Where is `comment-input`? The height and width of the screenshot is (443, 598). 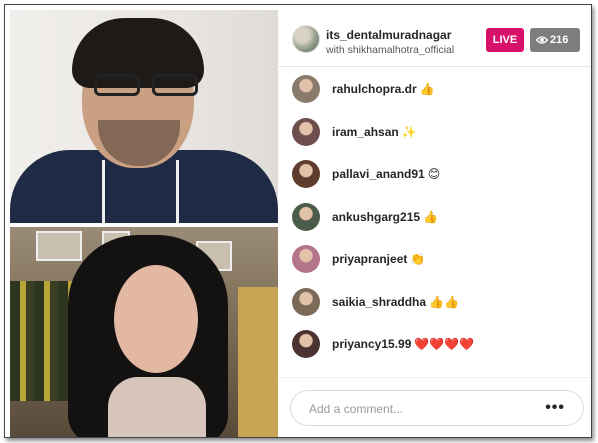
comment-input is located at coordinates (419, 409).